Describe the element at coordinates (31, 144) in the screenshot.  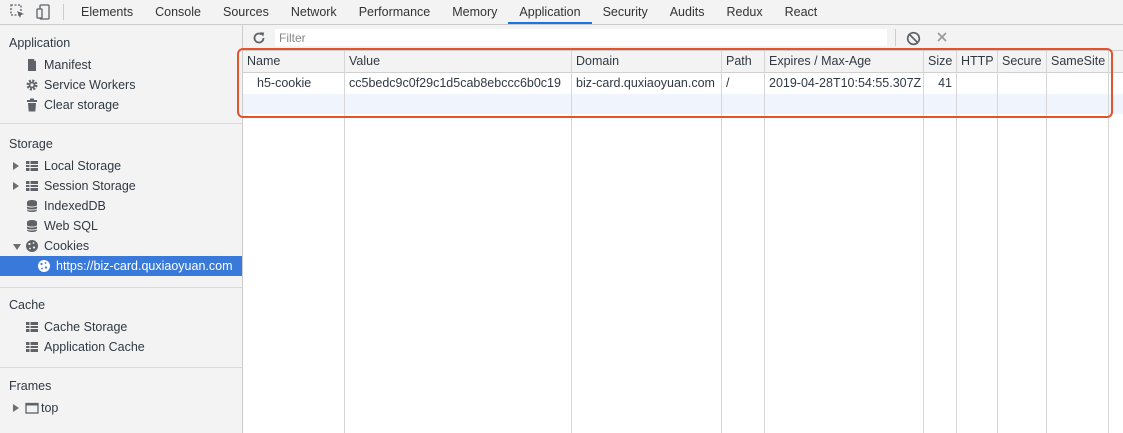
I see `section-heading-storage: Storage` at that location.